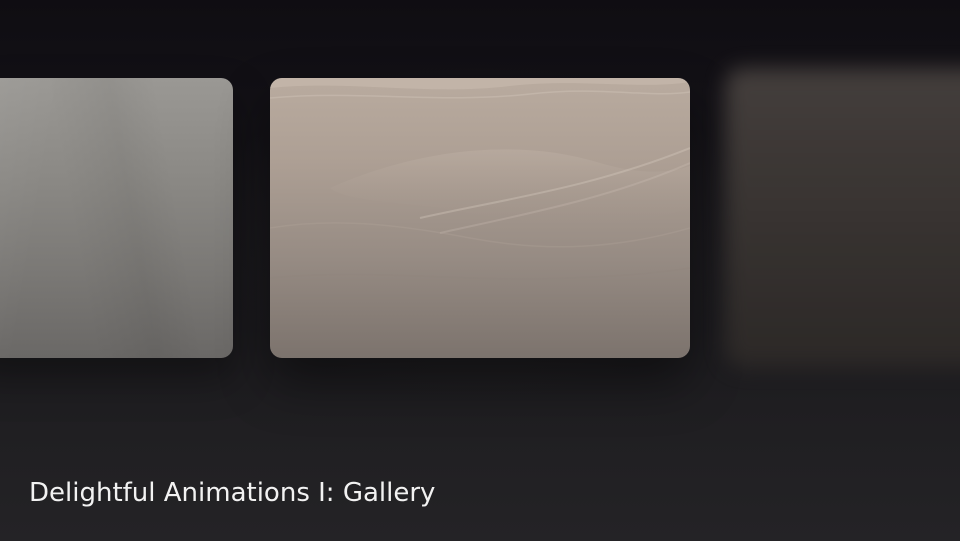  I want to click on video-title: Delightful Animations I: Gallery, so click(232, 493).